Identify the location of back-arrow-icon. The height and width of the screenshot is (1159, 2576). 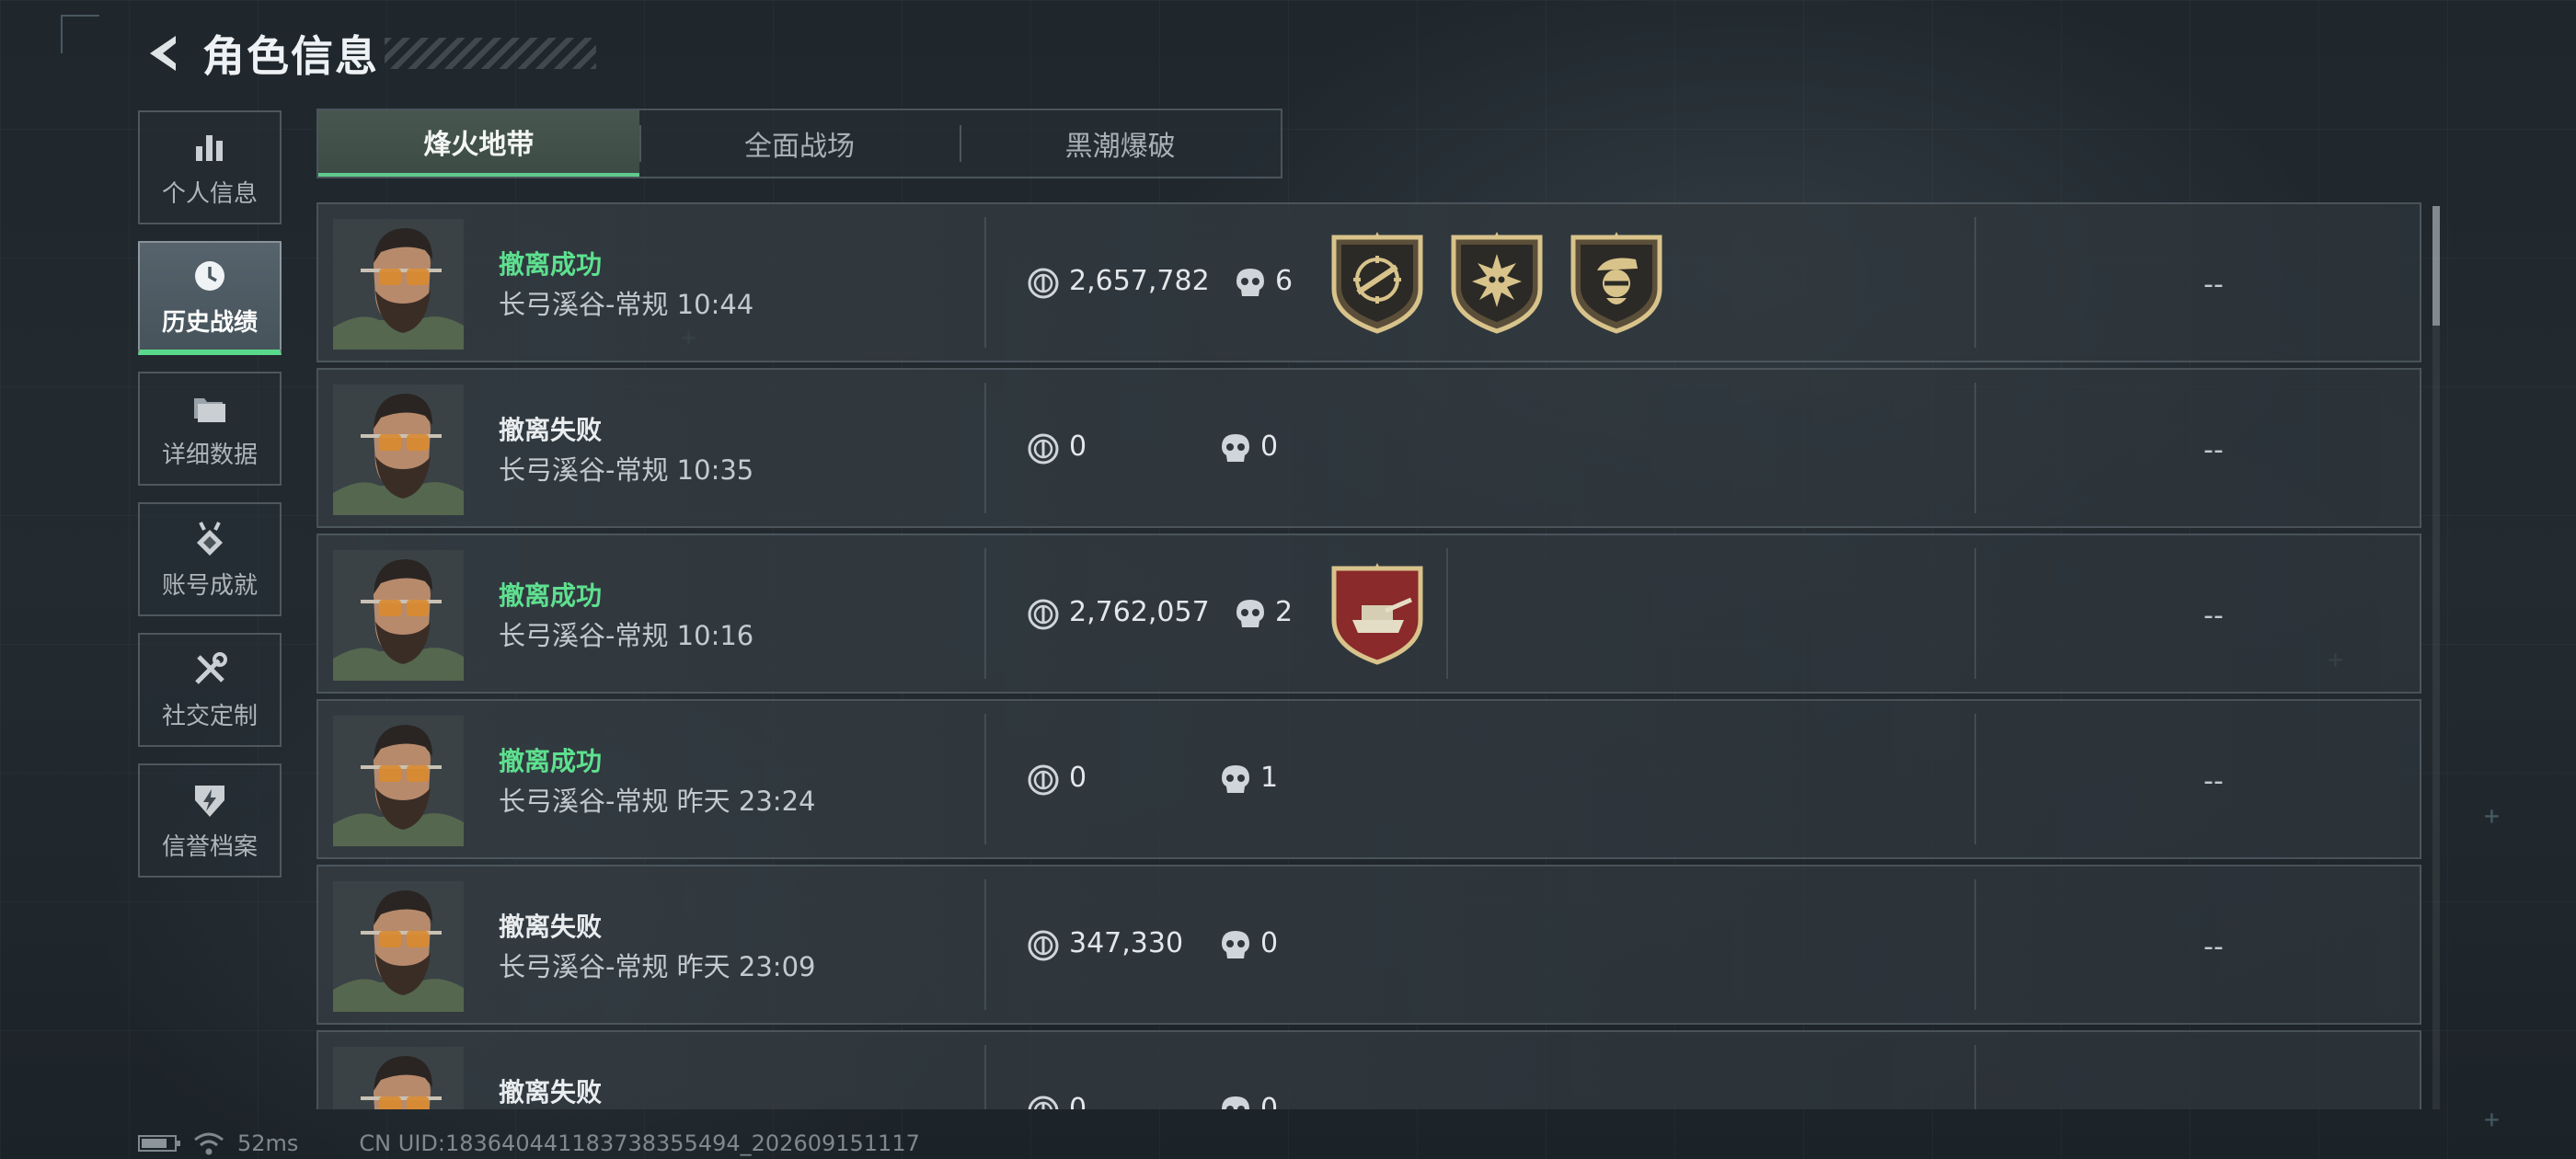
(163, 53).